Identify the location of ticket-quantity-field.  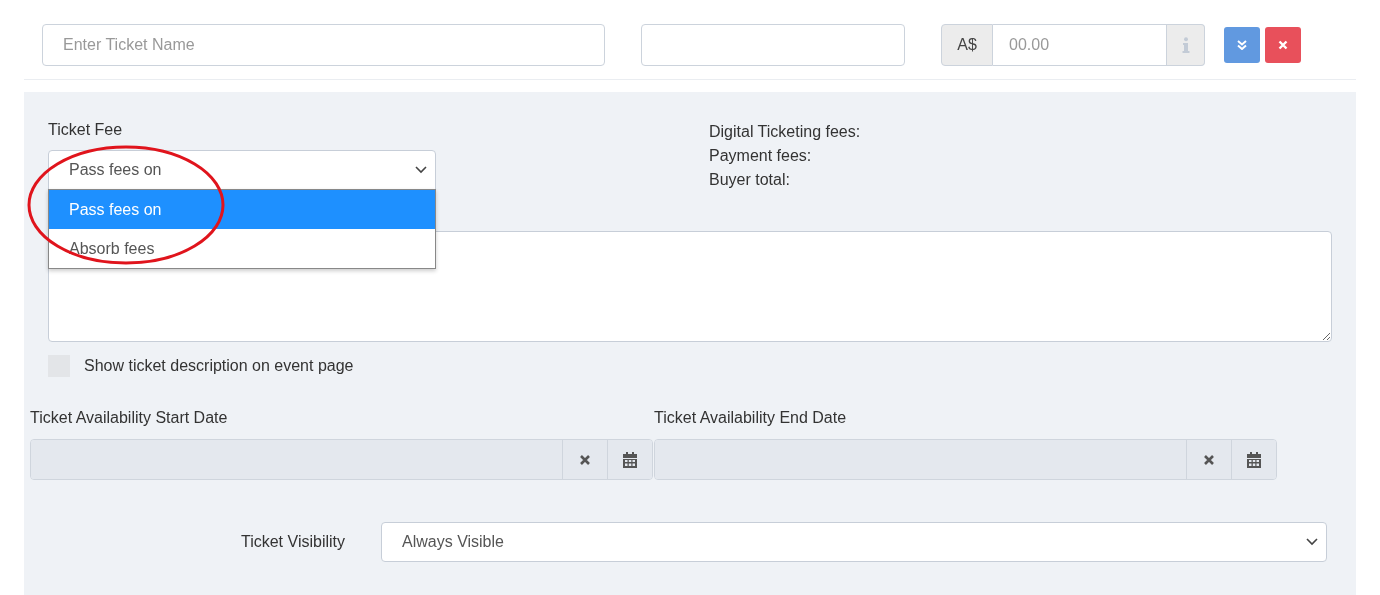
(773, 45).